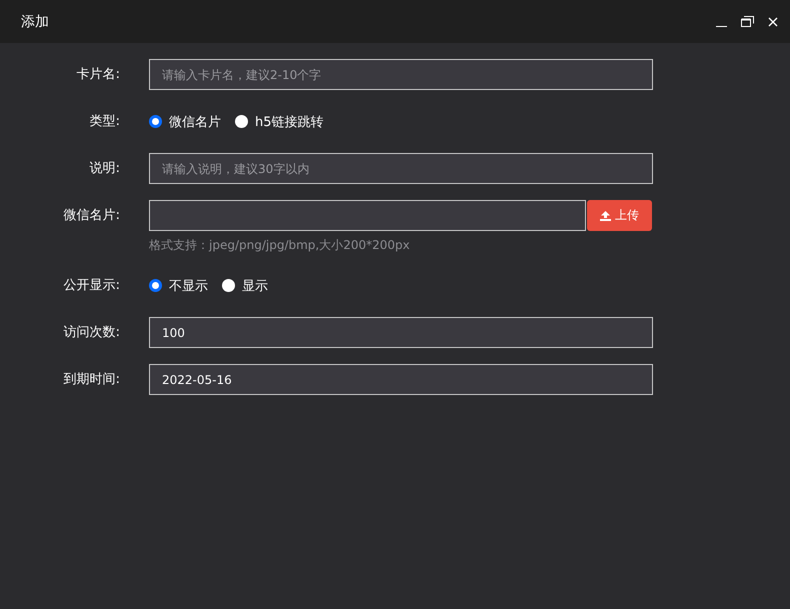  What do you see at coordinates (401, 168) in the screenshot?
I see `input-field: 请输入说明，建议30字以内` at bounding box center [401, 168].